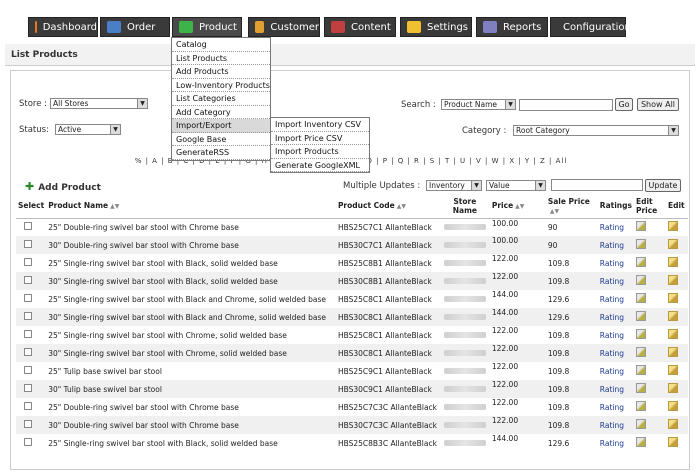  Describe the element at coordinates (221, 72) in the screenshot. I see `product-menu-item: Add Products` at that location.